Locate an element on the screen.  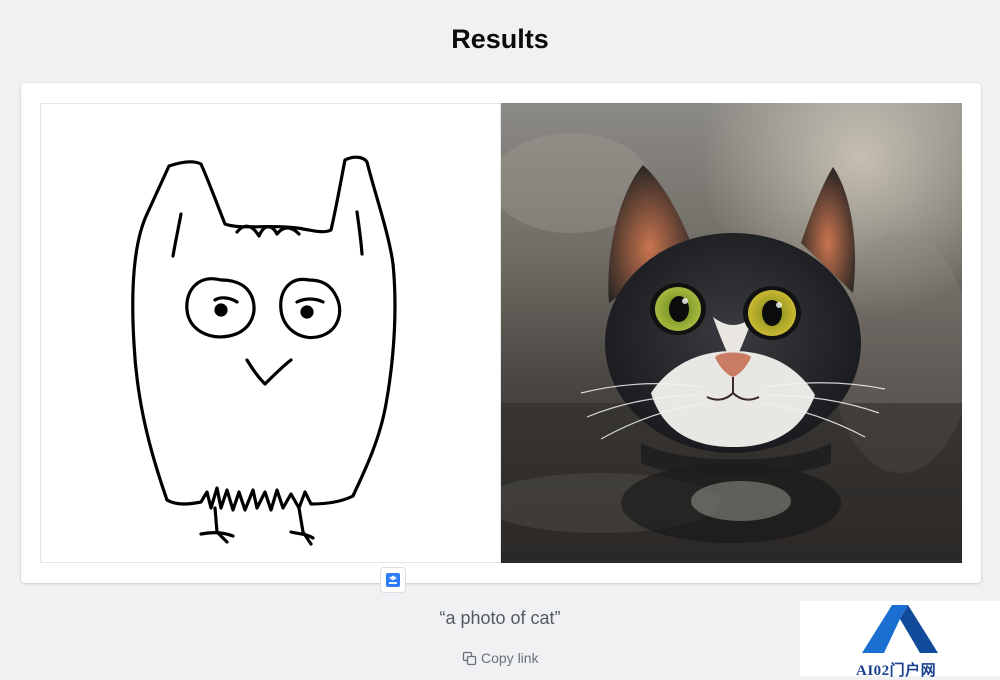
app-logo-icon is located at coordinates (393, 580).